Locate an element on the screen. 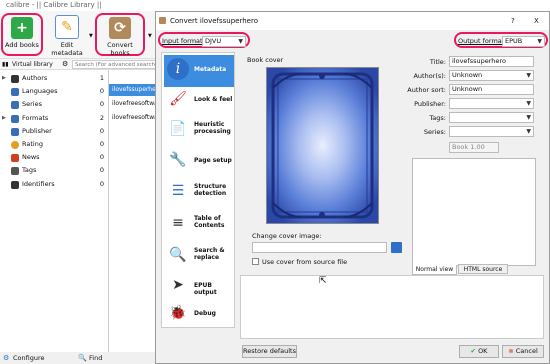  series-index-input: Book 1.00 is located at coordinates (474, 147).